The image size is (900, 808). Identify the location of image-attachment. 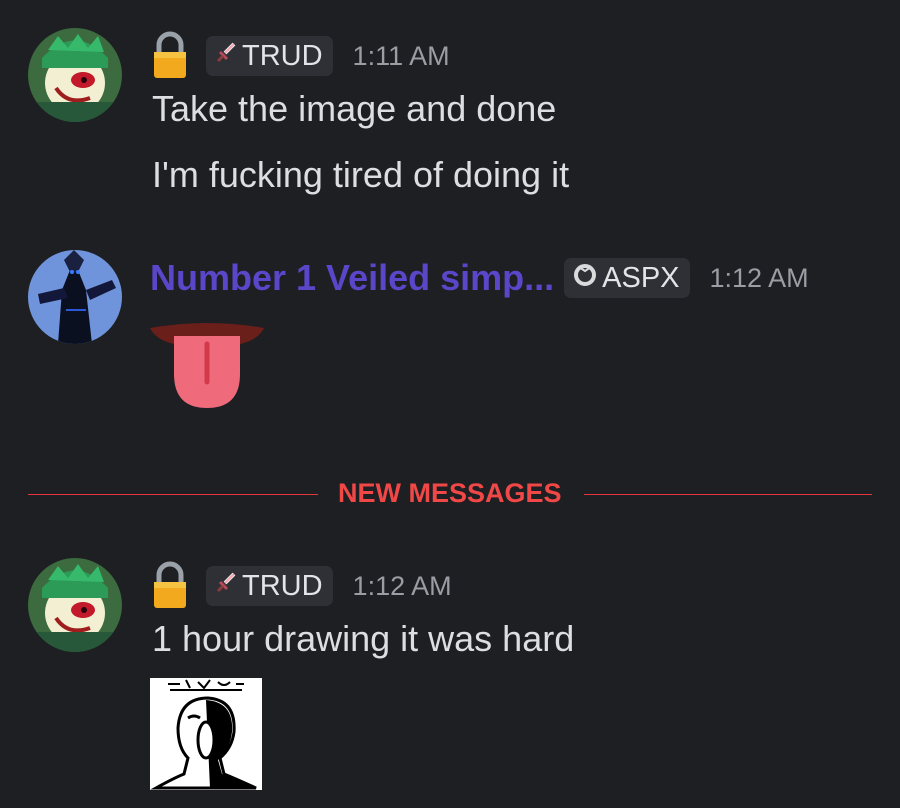
(206, 734).